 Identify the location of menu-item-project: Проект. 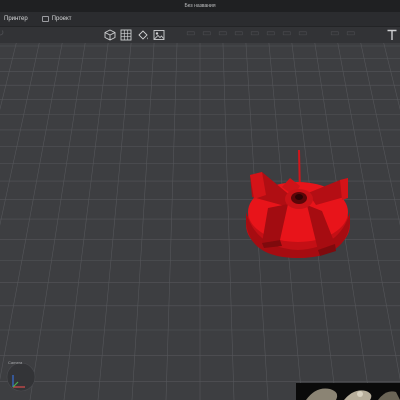
(56, 19).